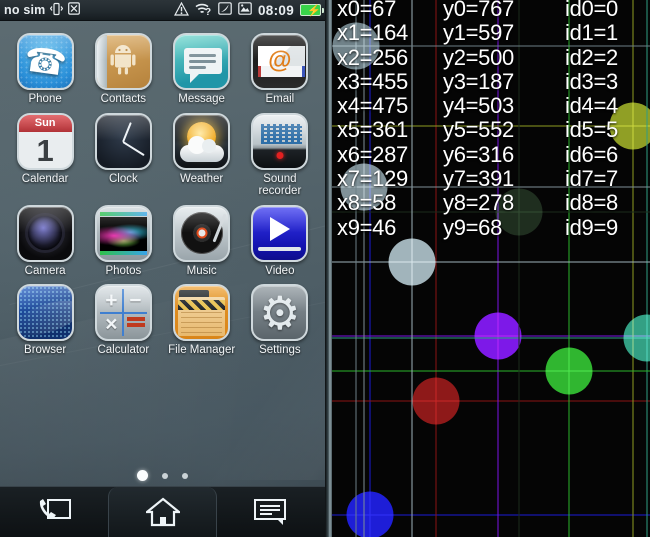 The width and height of the screenshot is (650, 537). What do you see at coordinates (280, 320) in the screenshot?
I see `app-settings: ⚙ Settings` at bounding box center [280, 320].